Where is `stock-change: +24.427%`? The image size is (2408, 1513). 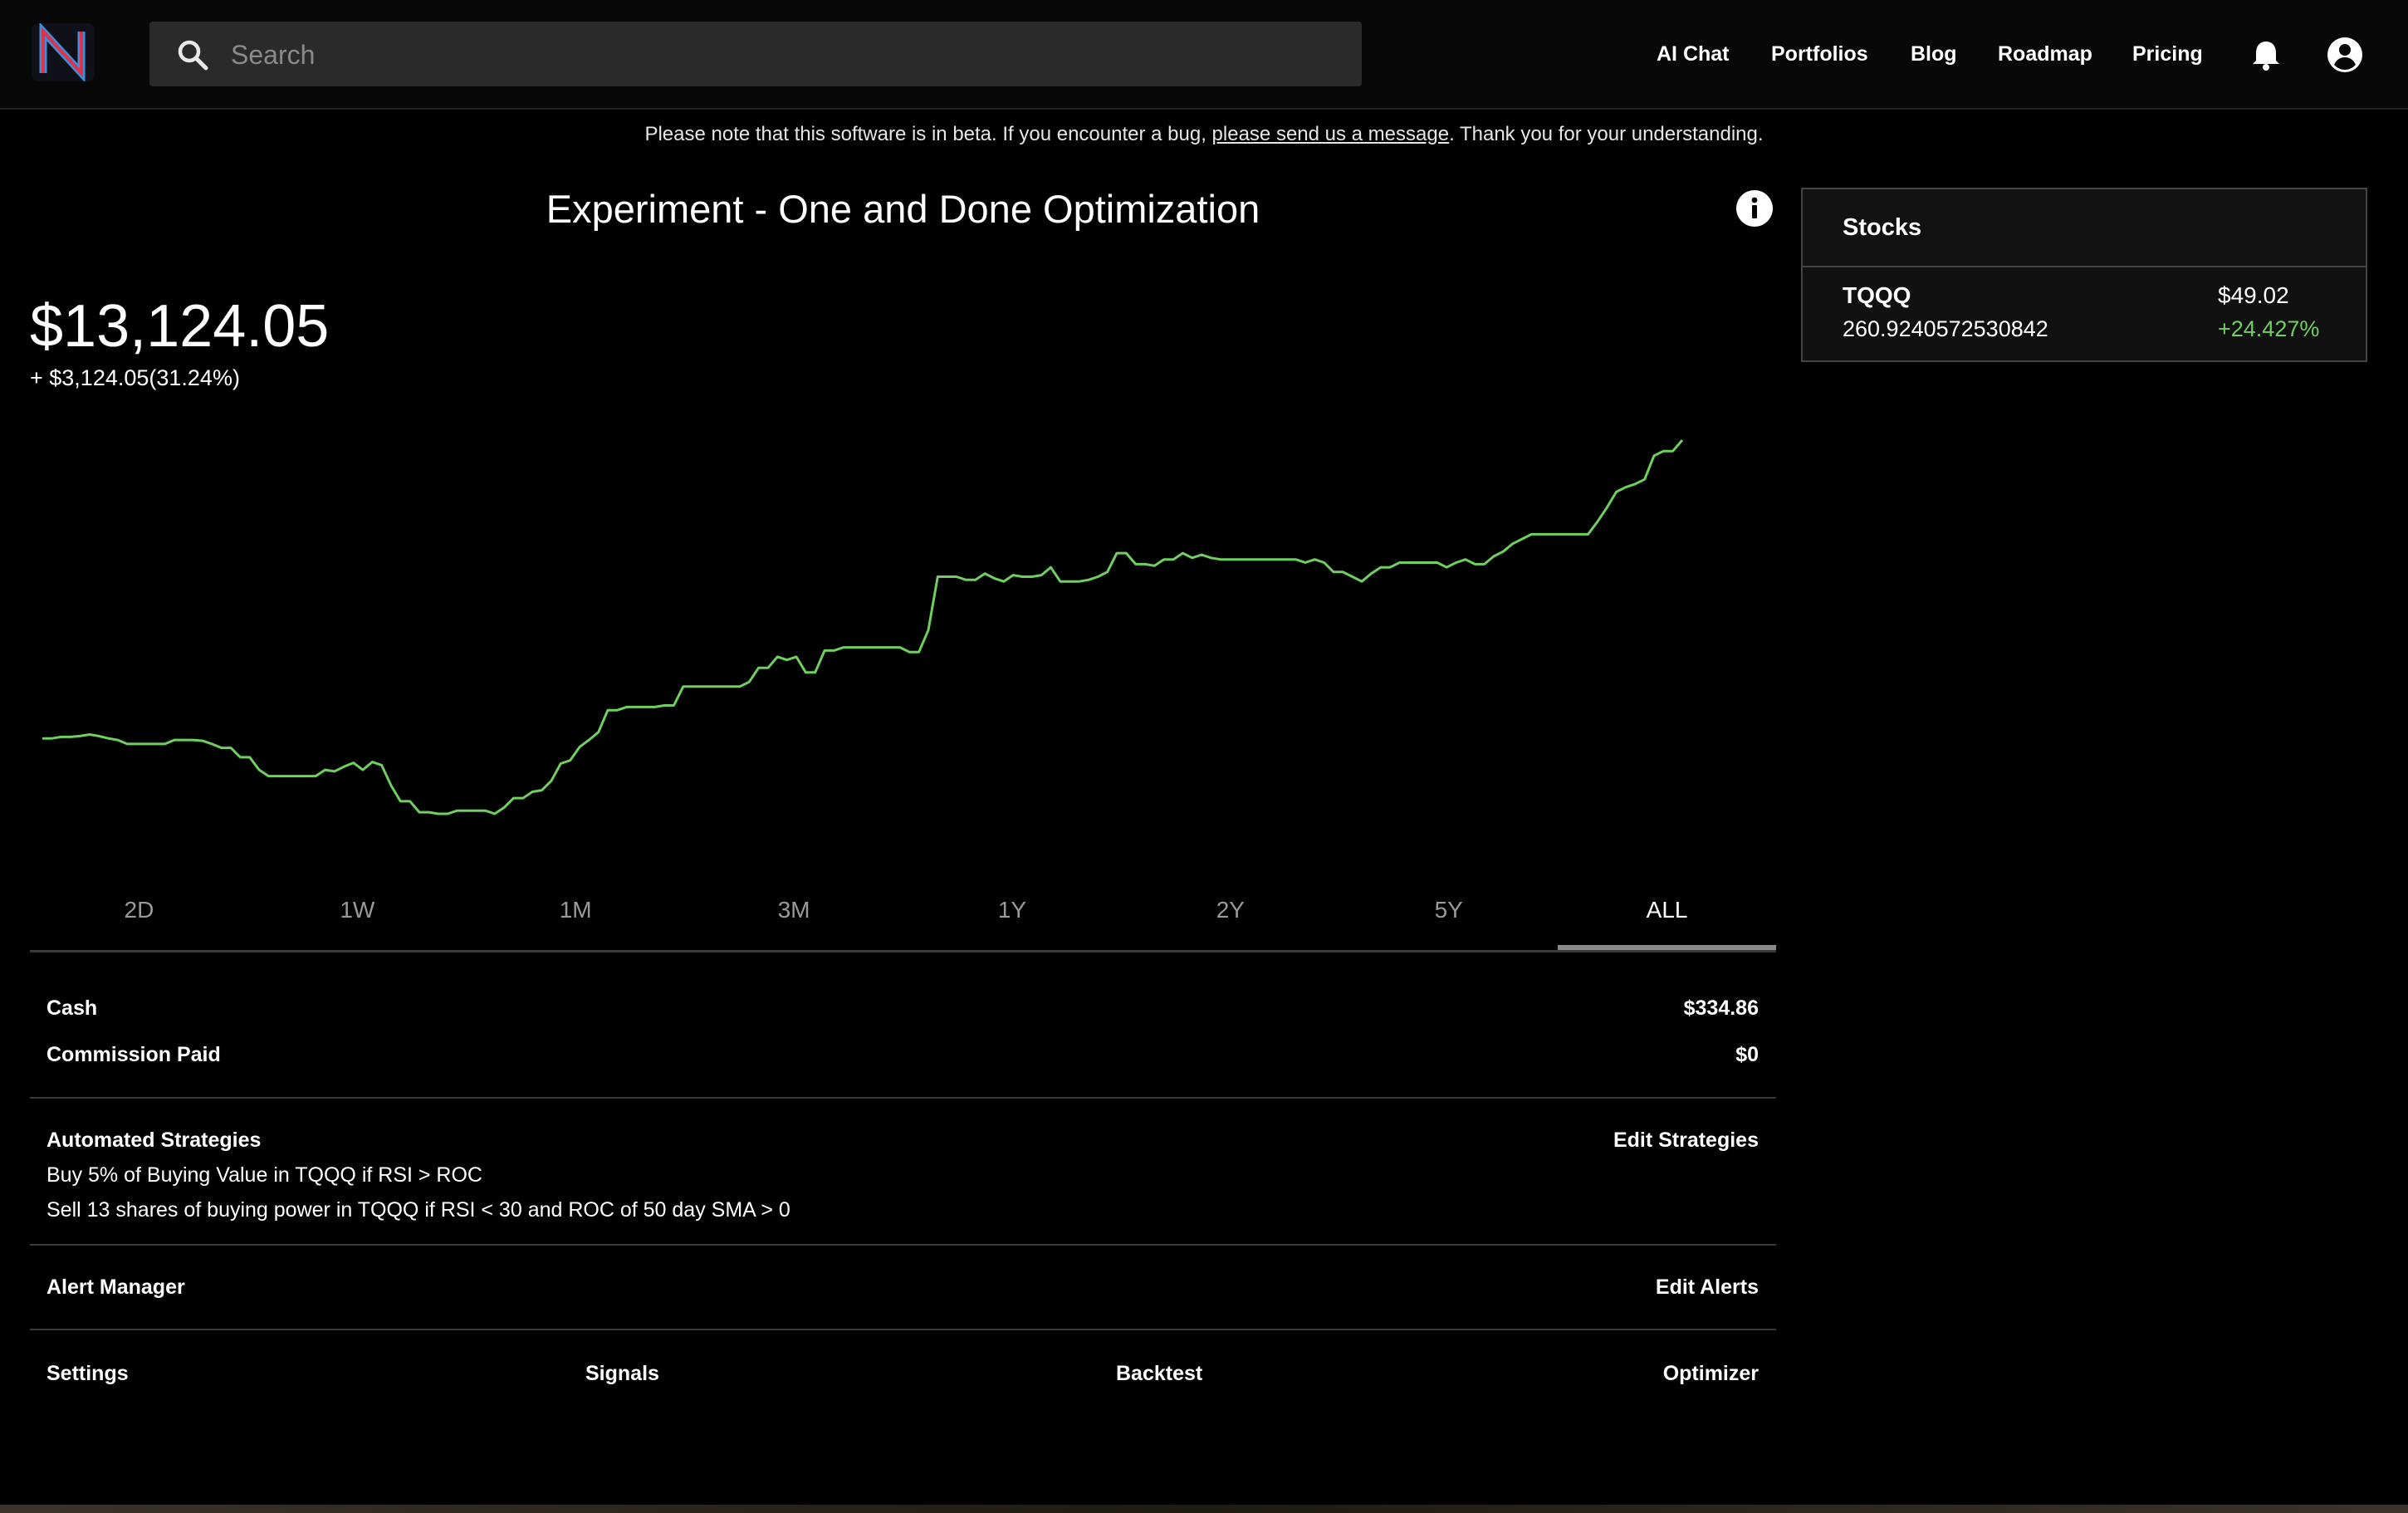 stock-change: +24.427% is located at coordinates (2269, 329).